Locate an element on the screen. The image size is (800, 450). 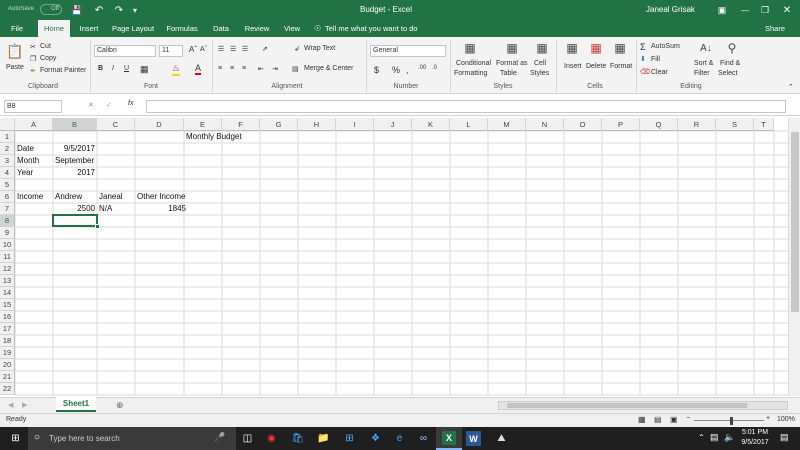
taskbar-search-placeholder: Type here to search is located at coordinates (84, 438).